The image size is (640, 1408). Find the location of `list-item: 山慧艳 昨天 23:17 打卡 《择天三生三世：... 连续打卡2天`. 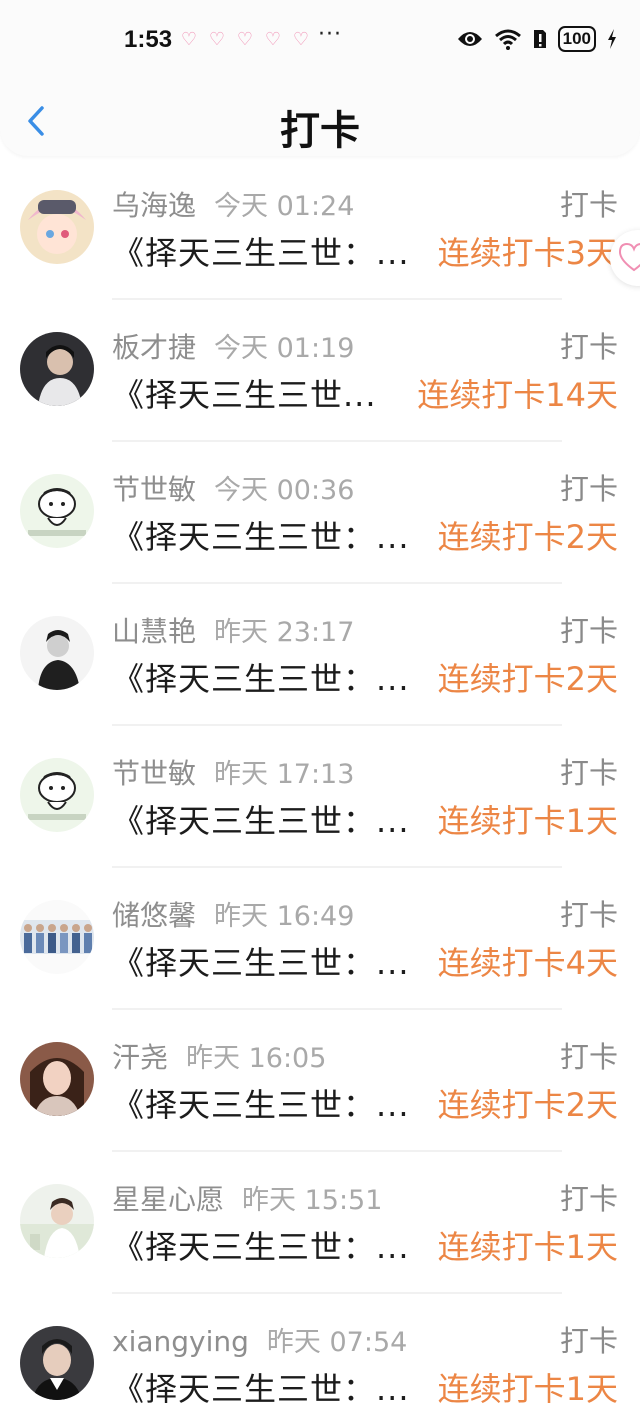

list-item: 山慧艳 昨天 23:17 打卡 《择天三生三世：... 连续打卡2天 is located at coordinates (320, 655).